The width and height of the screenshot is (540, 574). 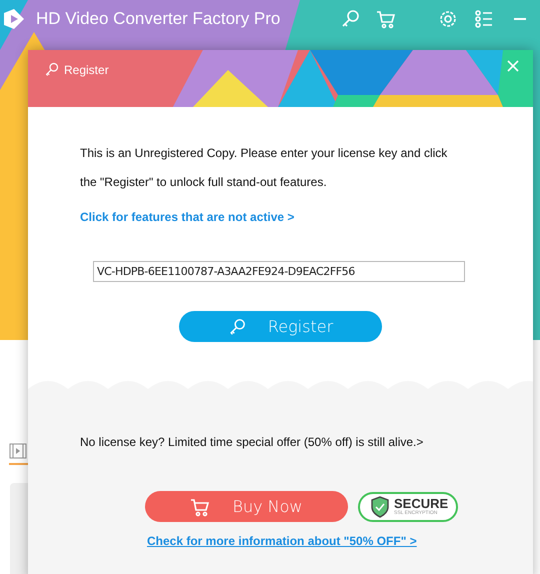 I want to click on offer-text: No license key? Limited time special offer (50% off) is still alive.>, so click(x=252, y=442).